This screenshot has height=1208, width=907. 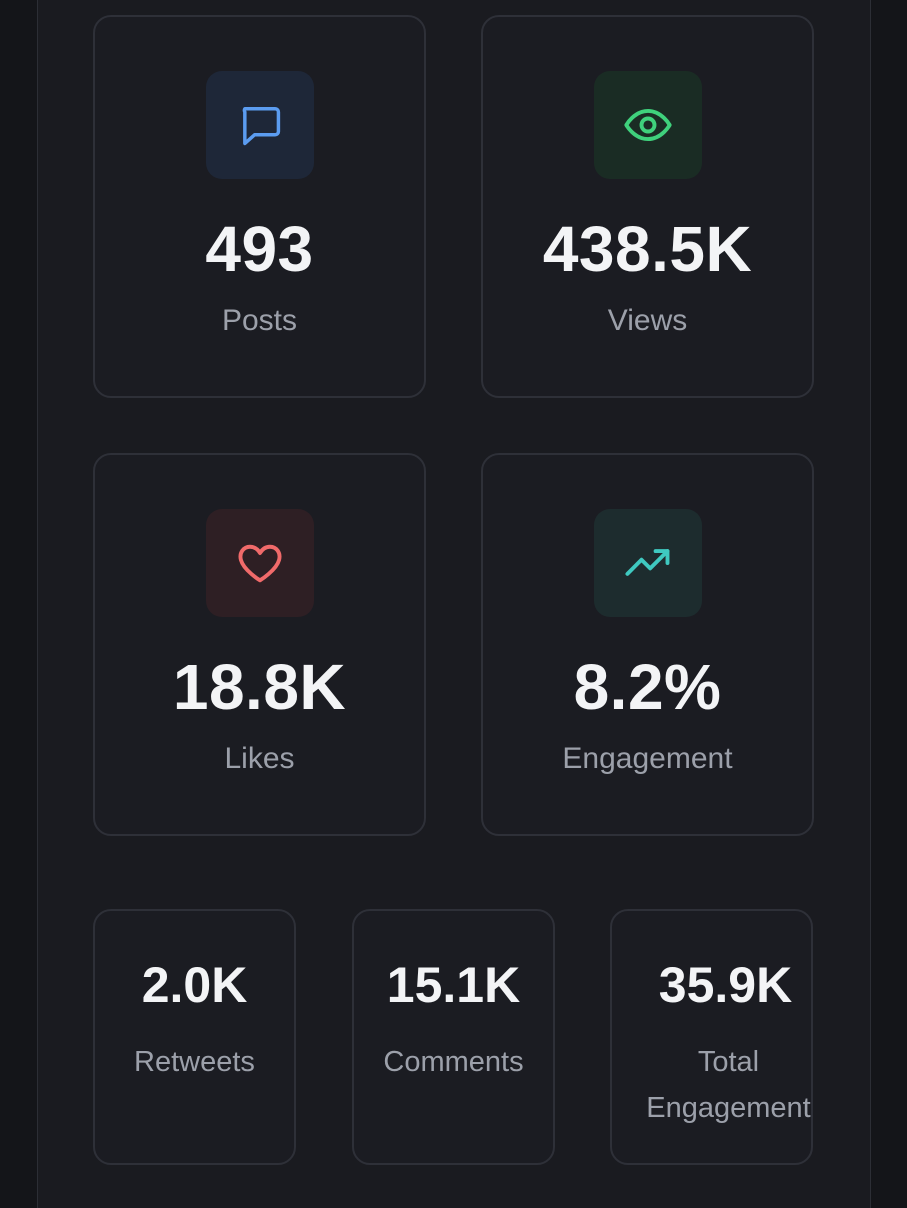 I want to click on engagement-icon-tile, so click(x=648, y=563).